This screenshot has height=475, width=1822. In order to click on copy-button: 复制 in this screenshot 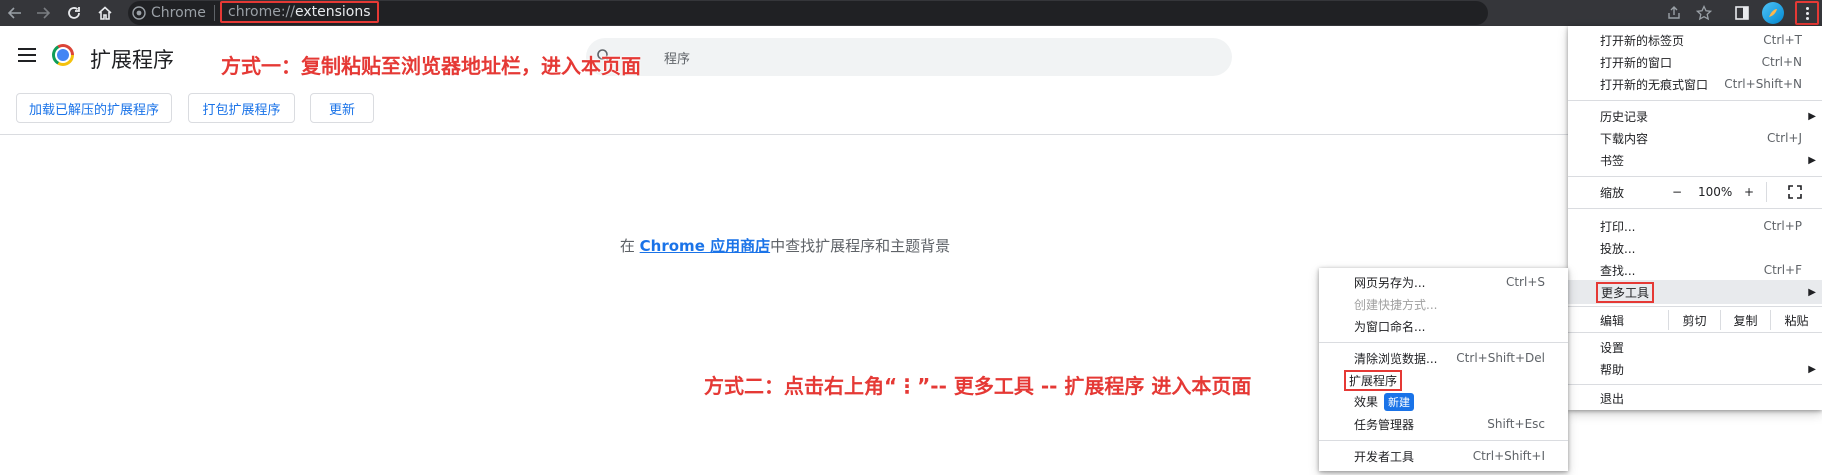, I will do `click(1745, 320)`.